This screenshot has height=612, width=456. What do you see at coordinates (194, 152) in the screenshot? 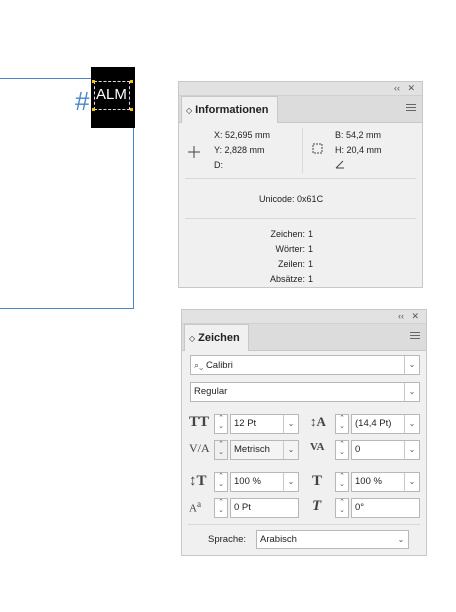
I see `crosshair-icon` at bounding box center [194, 152].